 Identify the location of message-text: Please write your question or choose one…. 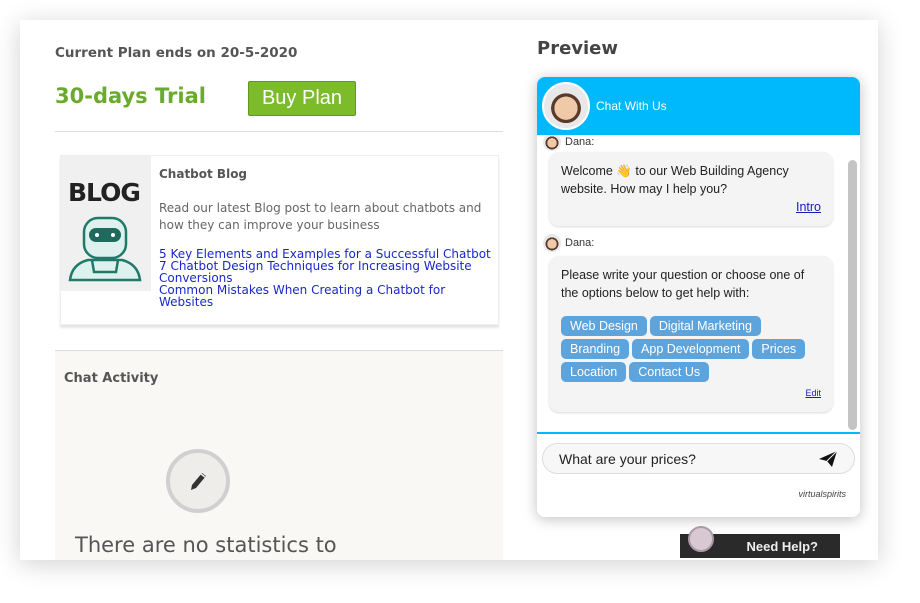
(683, 284).